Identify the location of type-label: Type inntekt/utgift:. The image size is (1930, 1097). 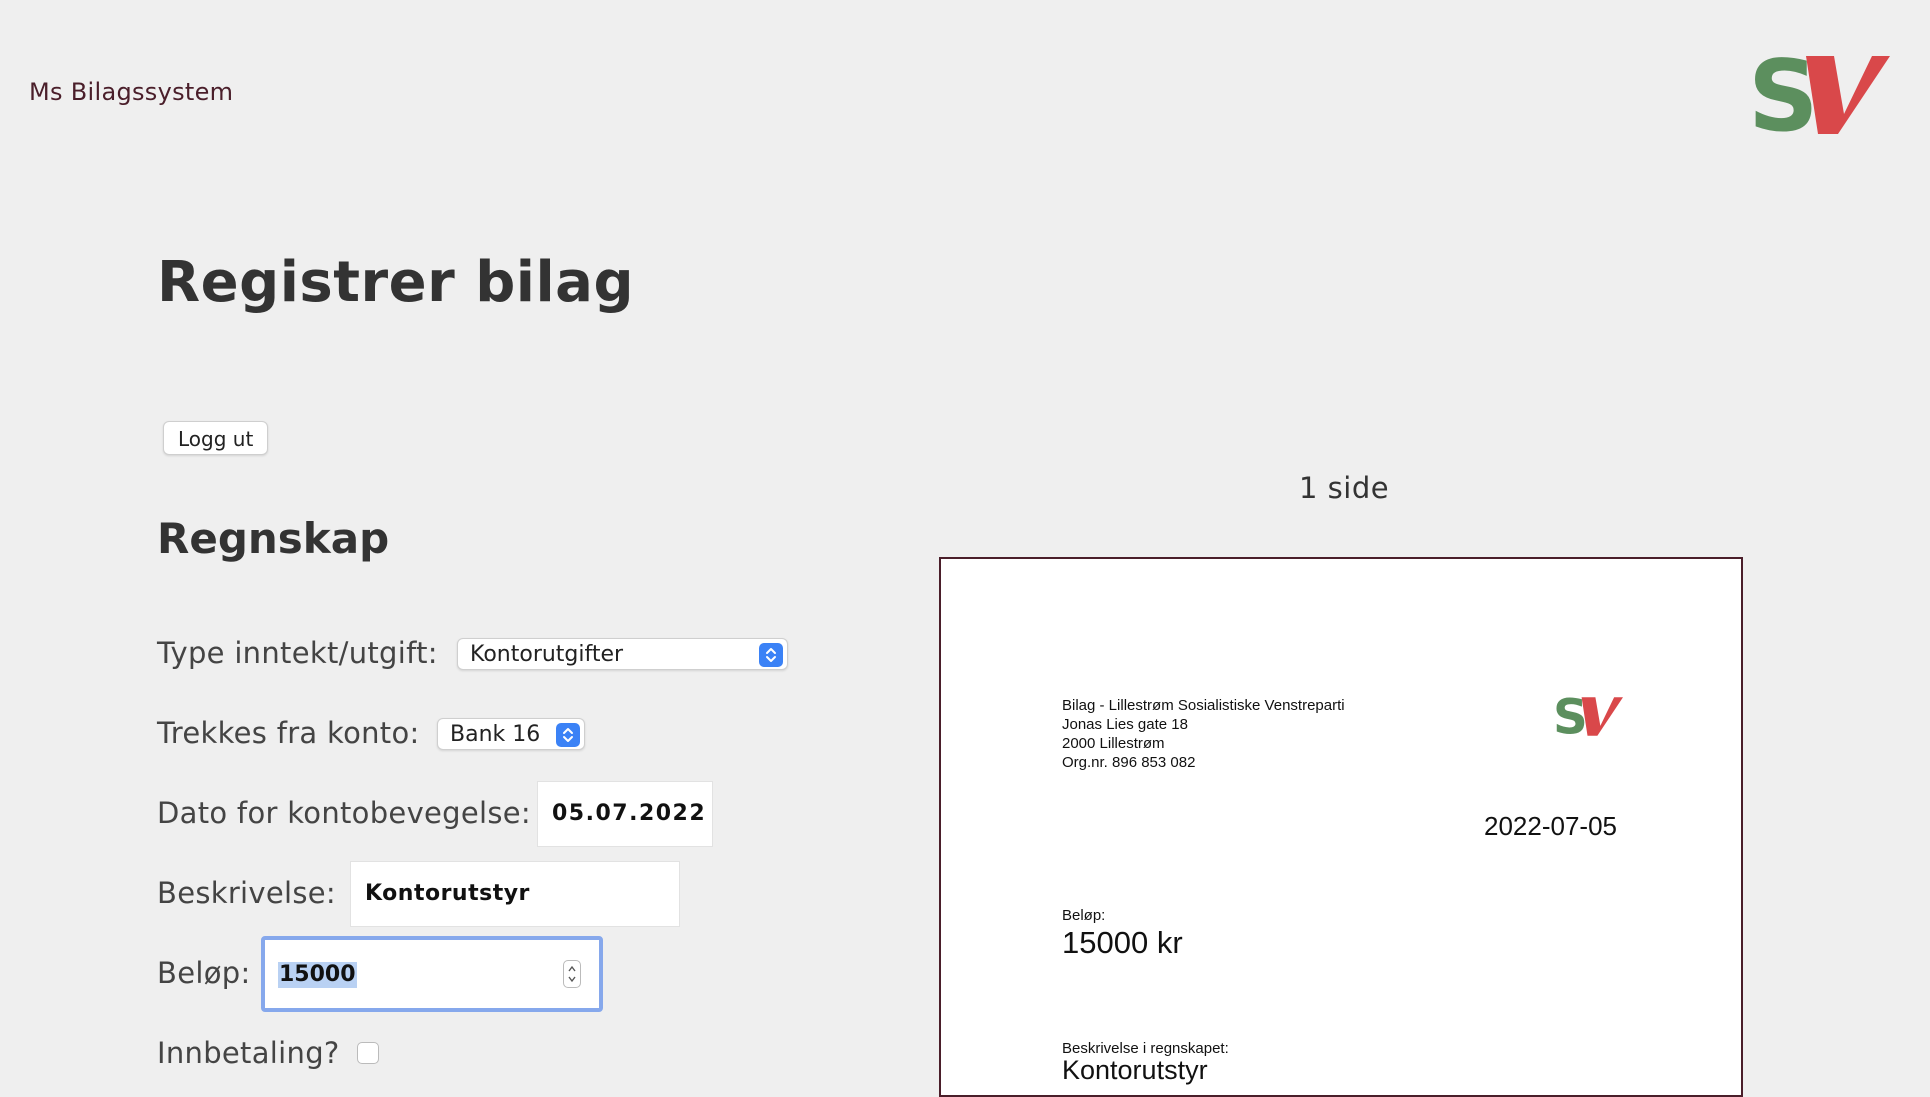
(297, 653).